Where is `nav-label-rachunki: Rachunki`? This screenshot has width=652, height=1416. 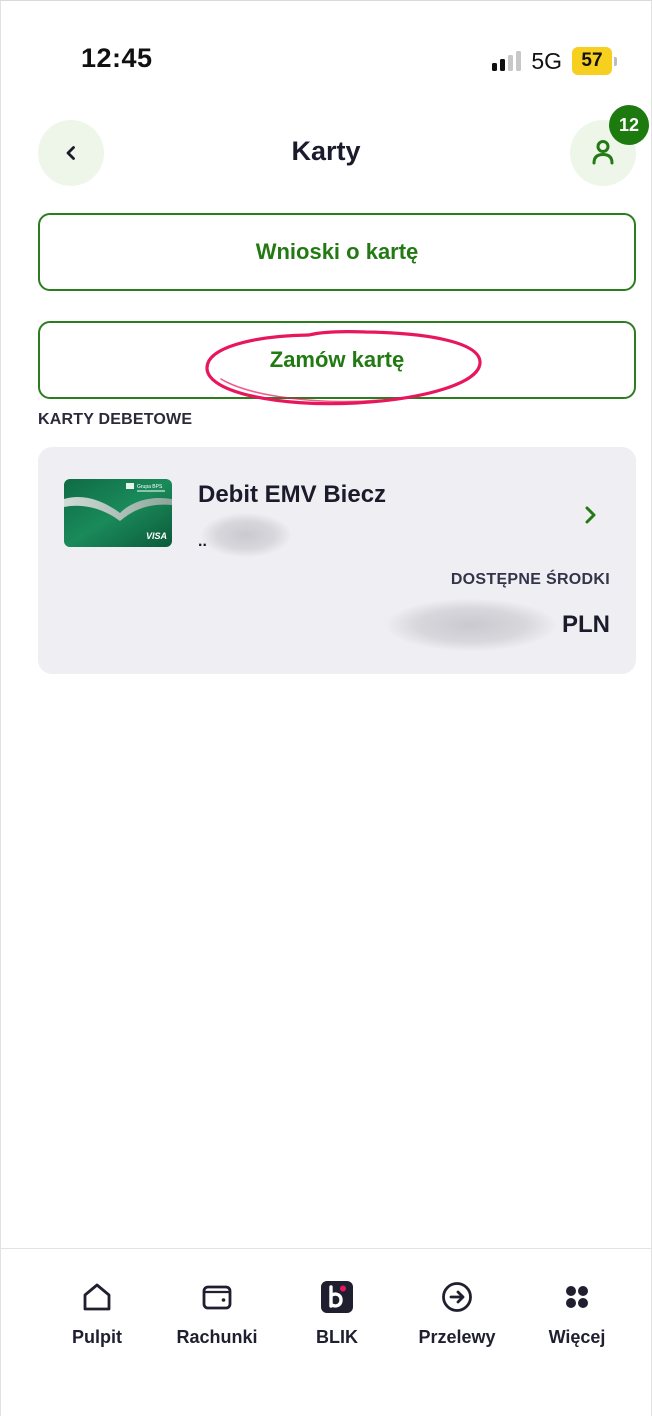 nav-label-rachunki: Rachunki is located at coordinates (217, 1337).